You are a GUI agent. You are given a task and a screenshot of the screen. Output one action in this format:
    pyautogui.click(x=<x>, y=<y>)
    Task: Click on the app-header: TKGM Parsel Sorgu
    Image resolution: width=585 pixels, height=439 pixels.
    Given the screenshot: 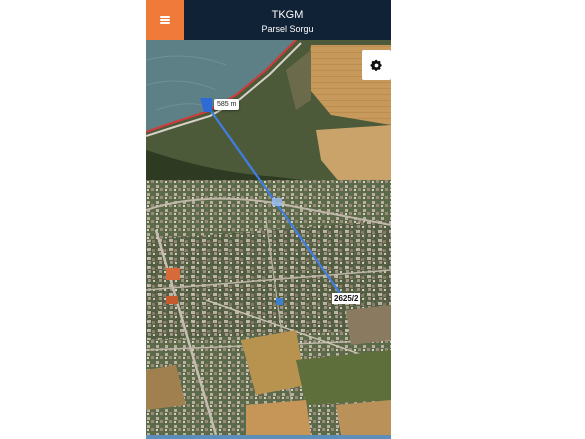 What is the action you would take?
    pyautogui.click(x=268, y=20)
    